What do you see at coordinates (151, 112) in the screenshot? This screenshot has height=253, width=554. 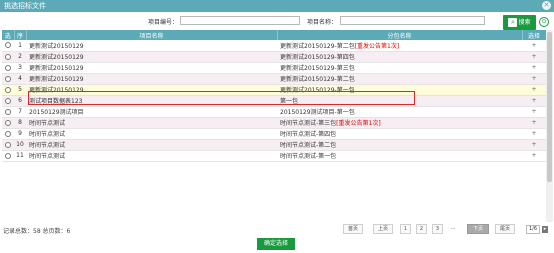 I see `row-project-name: 20150129测试项目` at bounding box center [151, 112].